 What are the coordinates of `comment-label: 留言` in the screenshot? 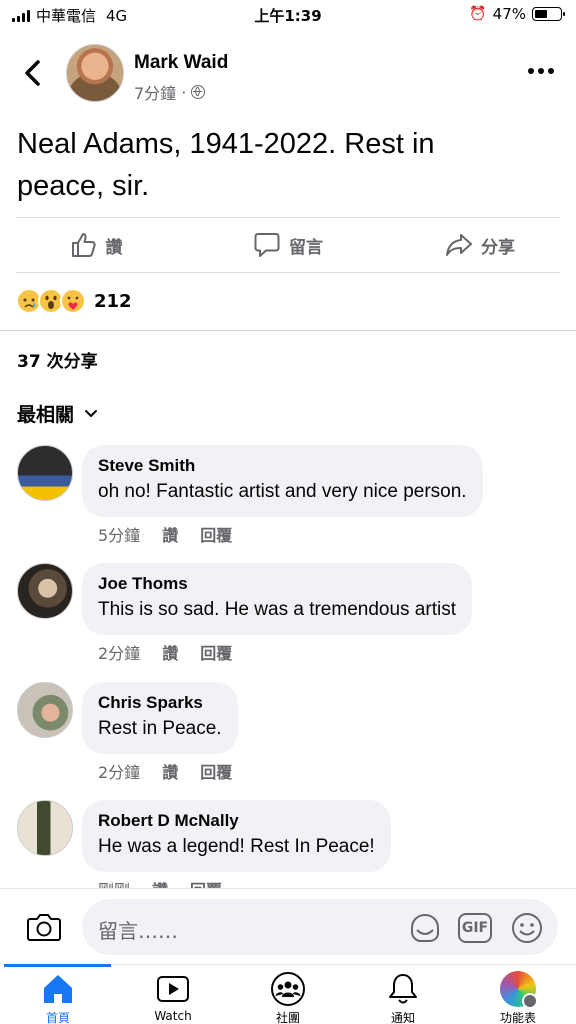 It's located at (306, 247).